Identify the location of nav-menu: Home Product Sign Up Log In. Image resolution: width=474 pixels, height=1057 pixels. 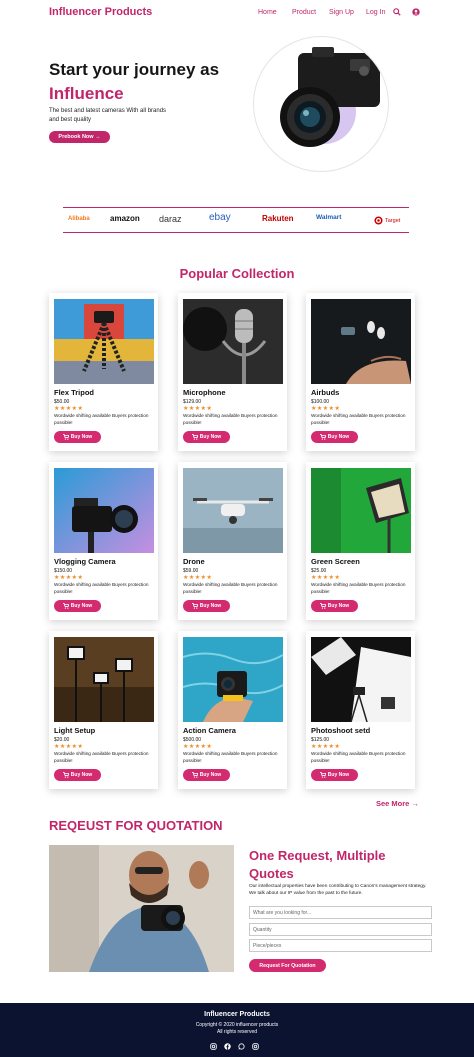
(327, 12).